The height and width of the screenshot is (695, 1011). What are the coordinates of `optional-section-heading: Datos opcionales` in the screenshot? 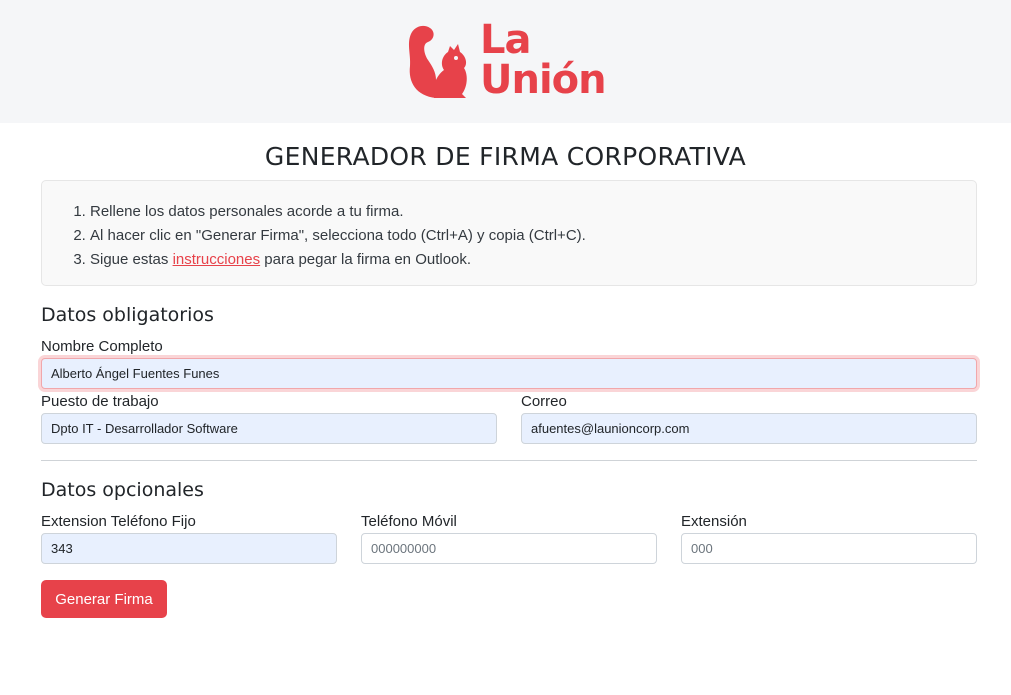 It's located at (122, 490).